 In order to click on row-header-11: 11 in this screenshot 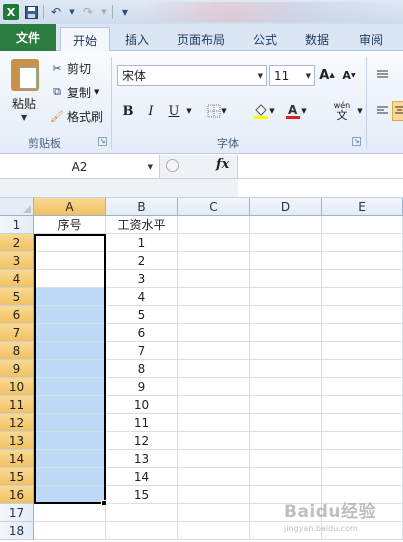, I will do `click(17, 405)`.